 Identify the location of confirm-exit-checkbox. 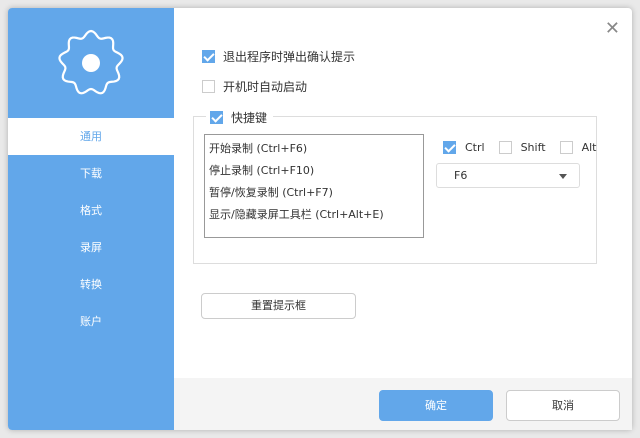
(208, 56).